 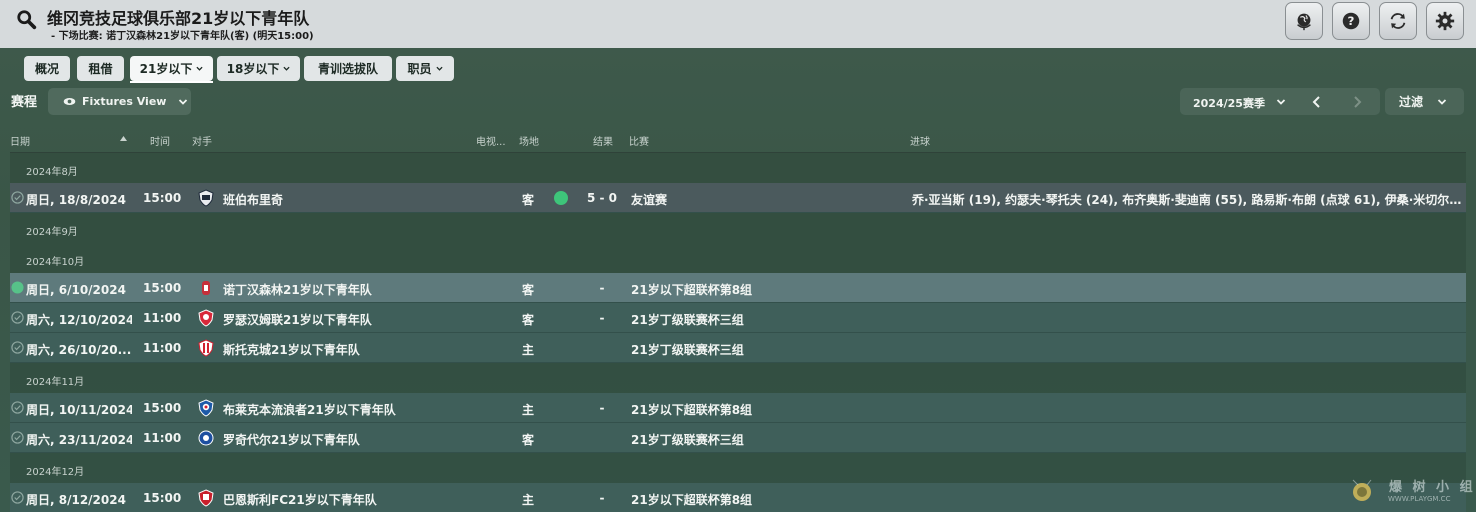 What do you see at coordinates (253, 69) in the screenshot?
I see `tab-label: 18岁以下` at bounding box center [253, 69].